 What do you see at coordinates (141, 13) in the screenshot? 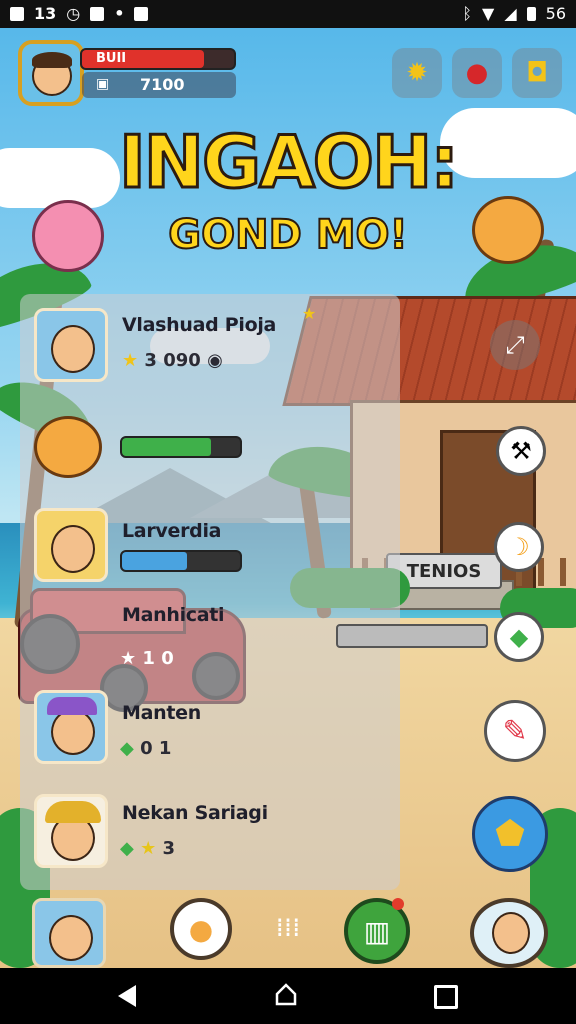
I see `image-icon` at bounding box center [141, 13].